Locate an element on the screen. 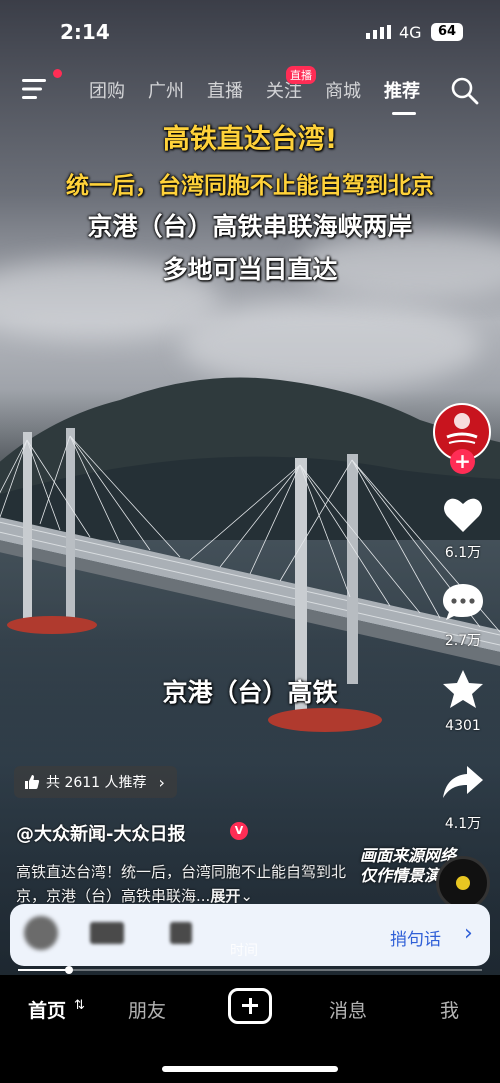  like-count: 6.1万 is located at coordinates (463, 553).